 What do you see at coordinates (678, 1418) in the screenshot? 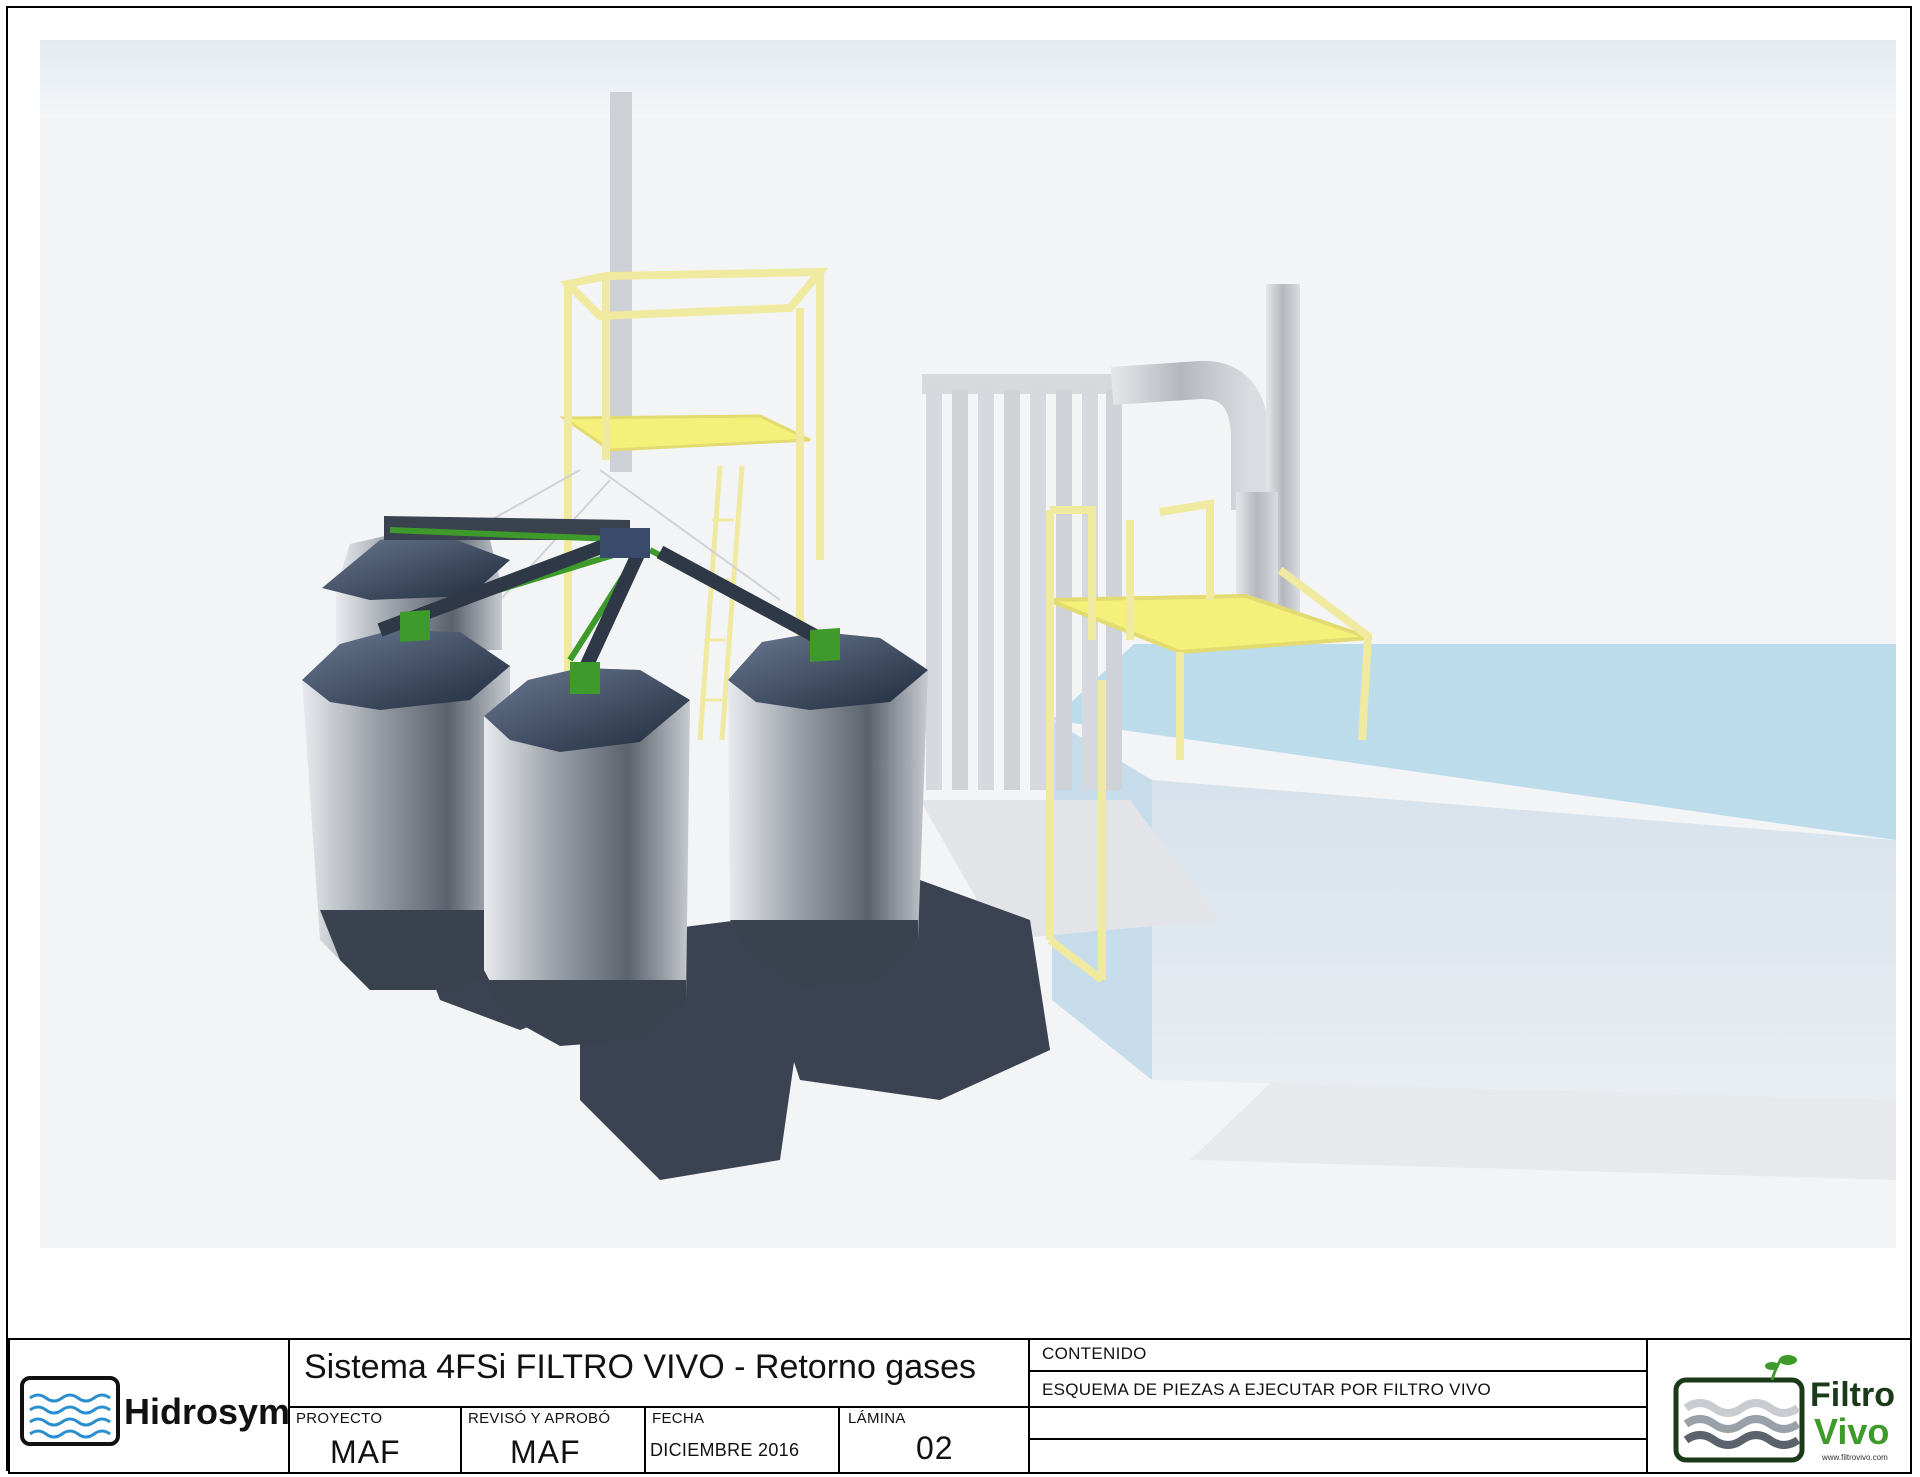
I see `fecha-label: FECHA` at bounding box center [678, 1418].